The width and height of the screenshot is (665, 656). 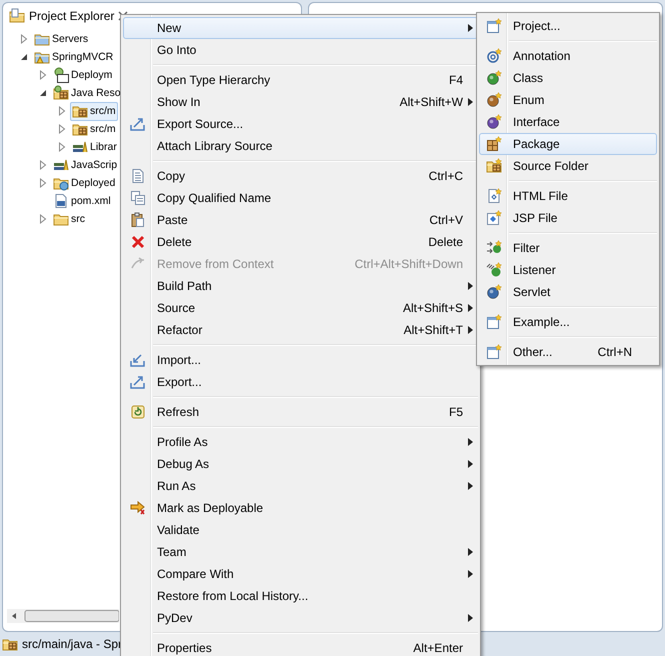 What do you see at coordinates (69, 219) in the screenshot?
I see `tree-item: src` at bounding box center [69, 219].